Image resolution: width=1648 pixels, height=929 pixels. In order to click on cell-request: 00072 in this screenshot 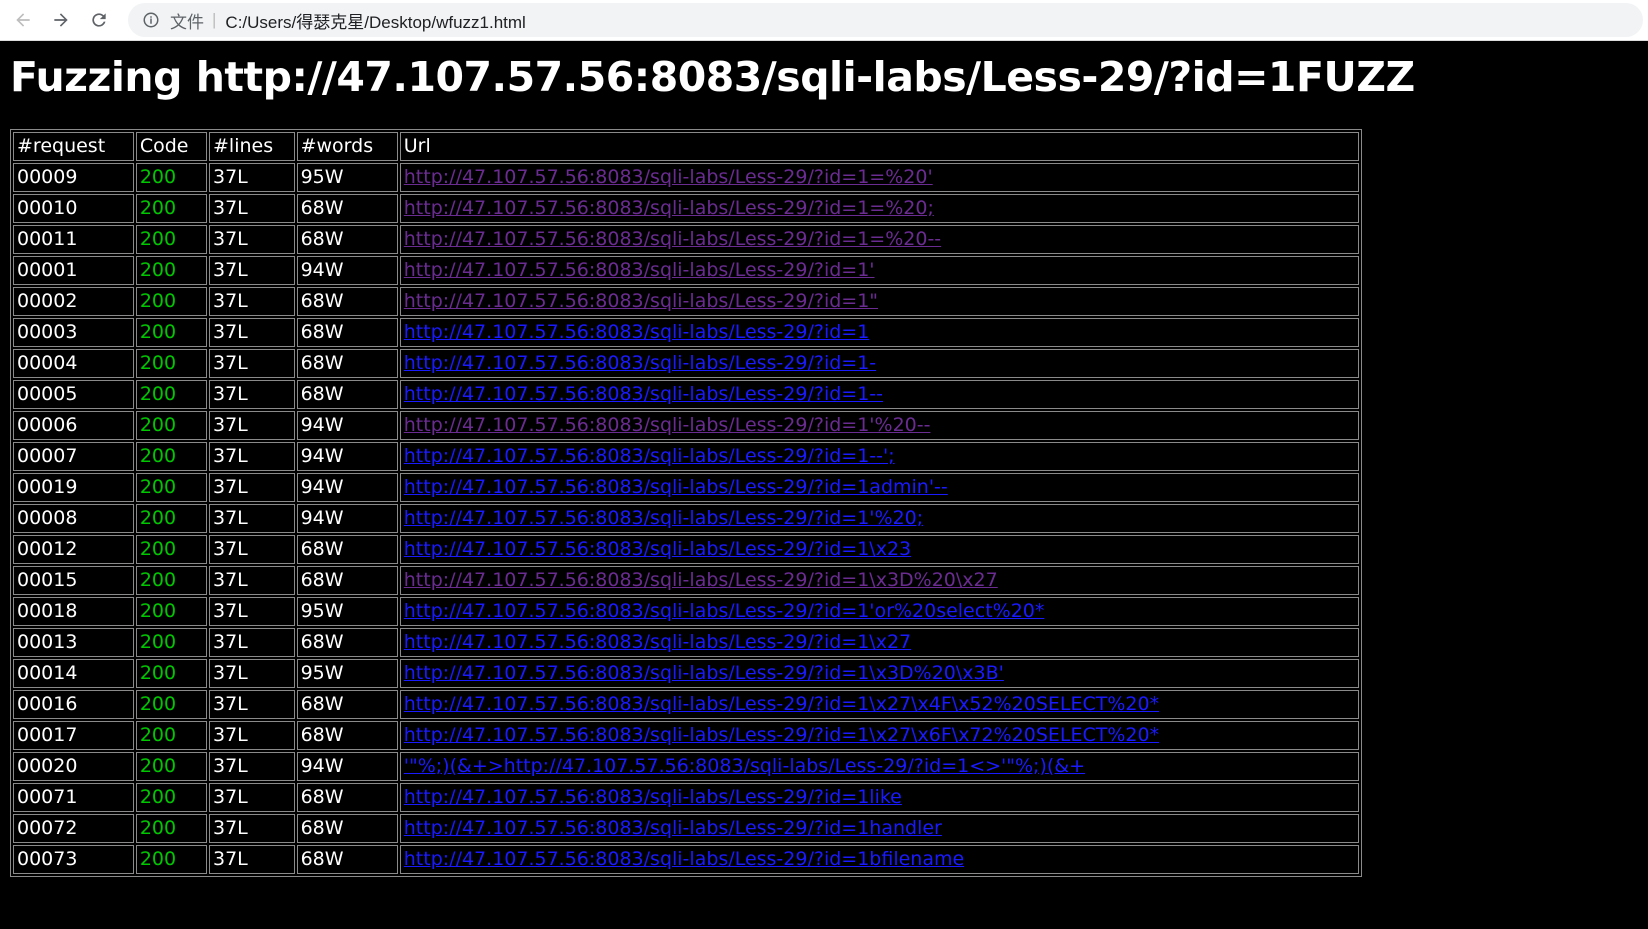, I will do `click(73, 828)`.